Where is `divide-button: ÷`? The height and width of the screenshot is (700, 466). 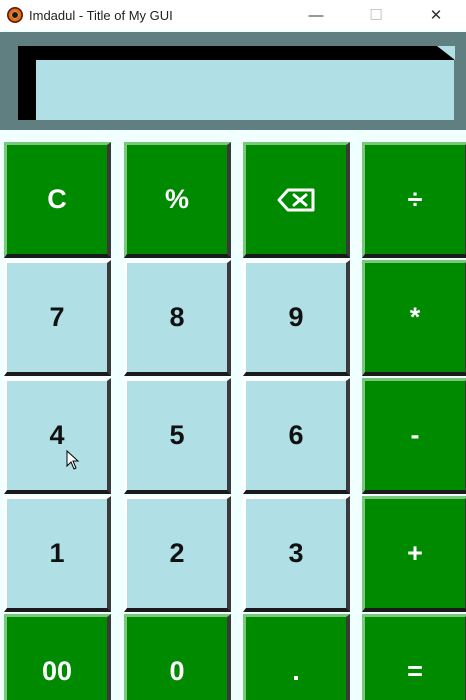 divide-button: ÷ is located at coordinates (414, 200).